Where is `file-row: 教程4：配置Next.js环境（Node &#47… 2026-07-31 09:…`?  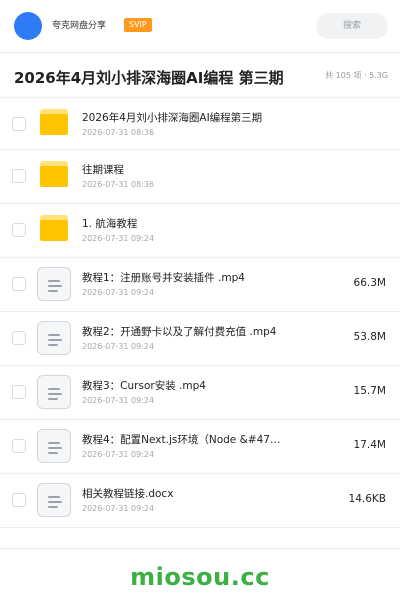
file-row: 教程4：配置Next.js环境（Node &#47… 2026-07-31 09:… is located at coordinates (200, 447).